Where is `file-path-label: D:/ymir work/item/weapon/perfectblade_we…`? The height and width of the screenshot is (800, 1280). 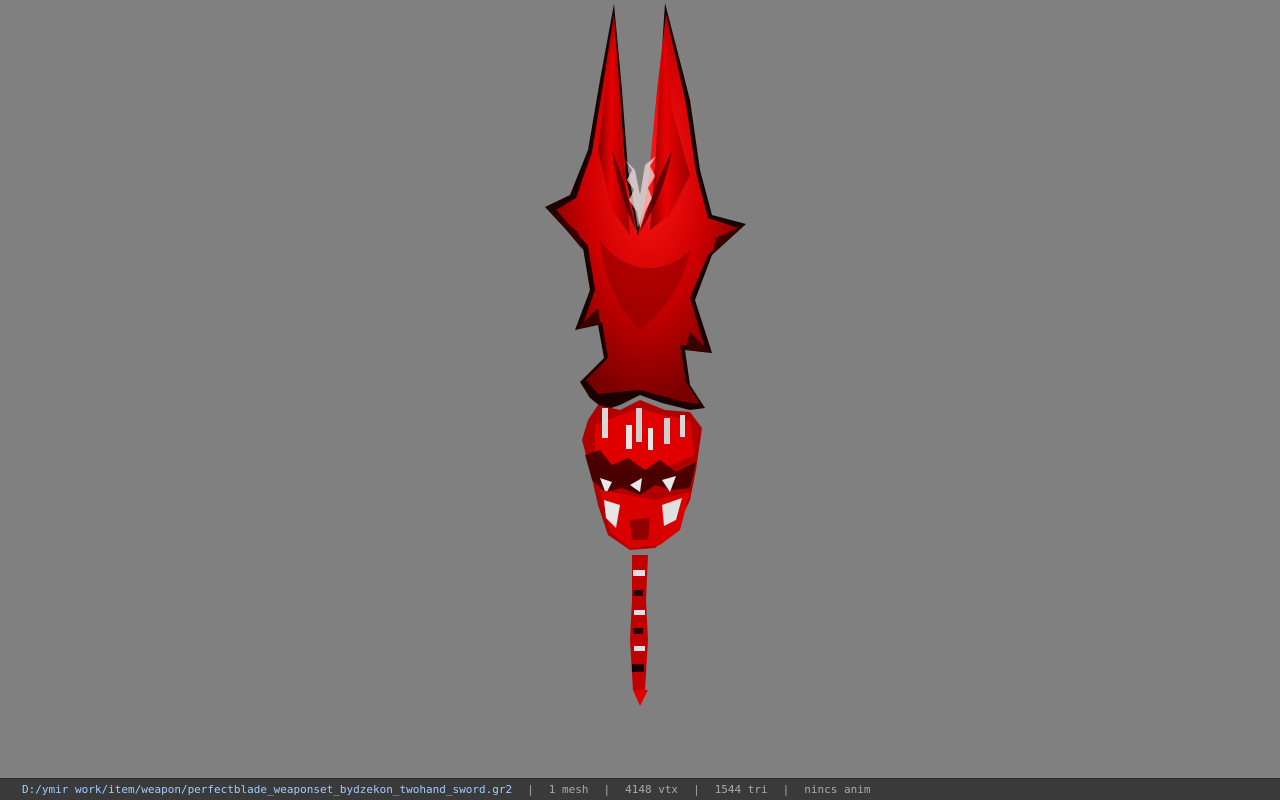 file-path-label: D:/ymir work/item/weapon/perfectblade_we… is located at coordinates (267, 789).